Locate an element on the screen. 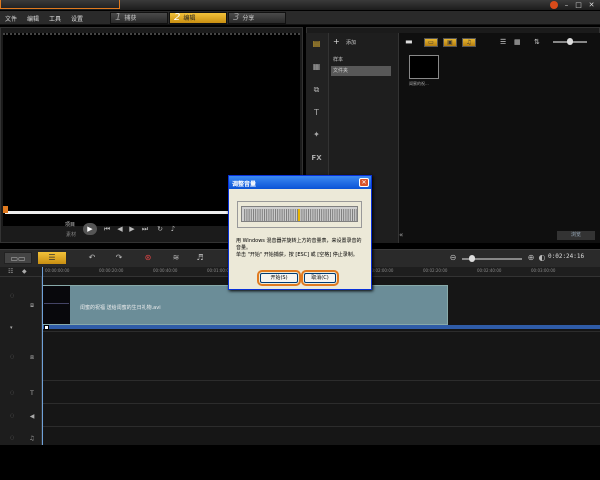 This screenshot has width=600, height=480. video-track-icon: ⧇ is located at coordinates (32, 305).